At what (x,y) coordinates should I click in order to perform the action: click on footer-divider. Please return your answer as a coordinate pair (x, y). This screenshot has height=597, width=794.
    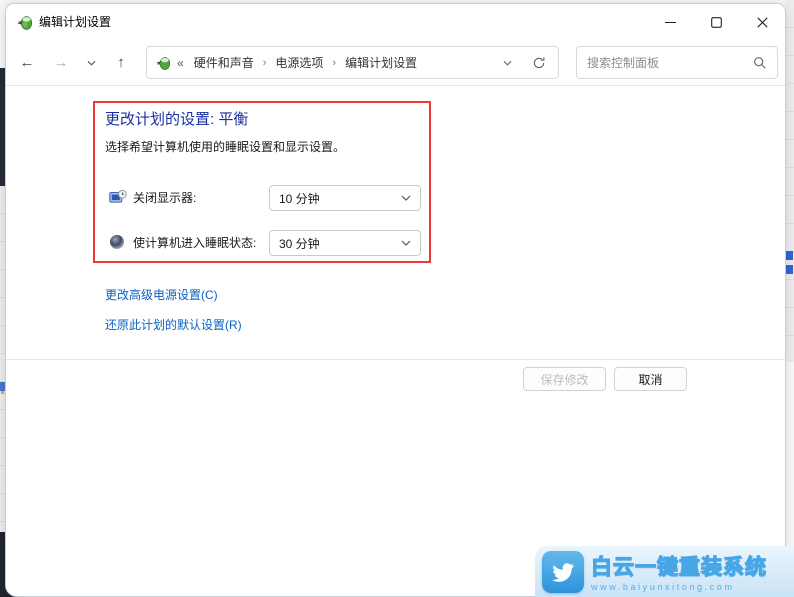
    Looking at the image, I should click on (395, 359).